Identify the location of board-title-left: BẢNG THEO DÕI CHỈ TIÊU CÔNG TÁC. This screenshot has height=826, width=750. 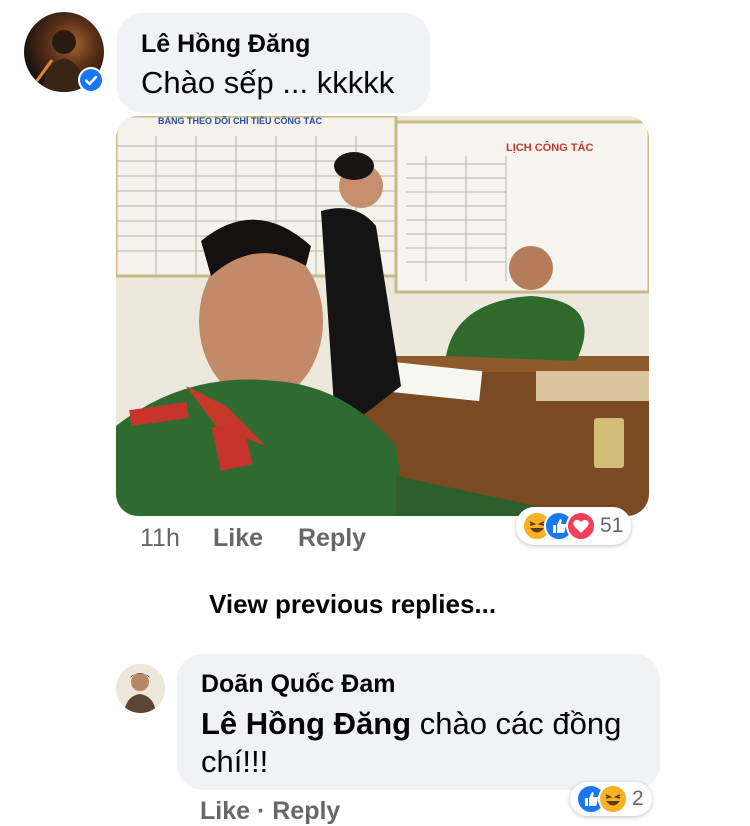
(240, 121).